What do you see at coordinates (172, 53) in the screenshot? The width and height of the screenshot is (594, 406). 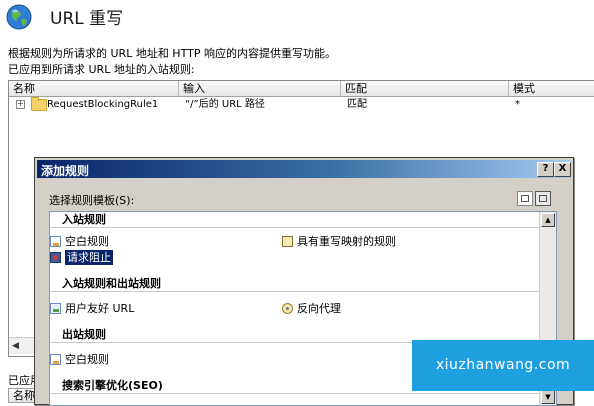 I see `page-description: 根据规则为所请求的 URL 地址和 HTTP 响应的内容提供重写功能。` at bounding box center [172, 53].